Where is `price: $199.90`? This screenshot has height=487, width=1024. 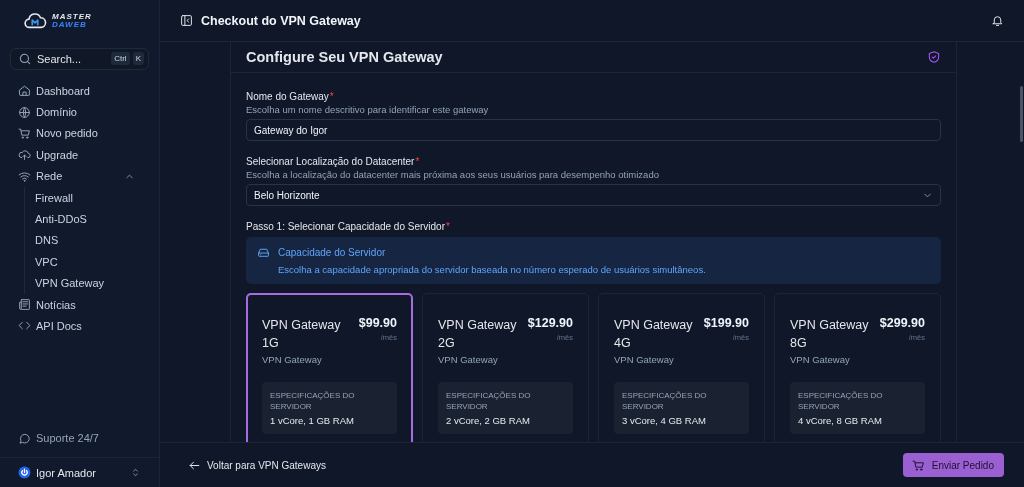 price: $199.90 is located at coordinates (726, 323).